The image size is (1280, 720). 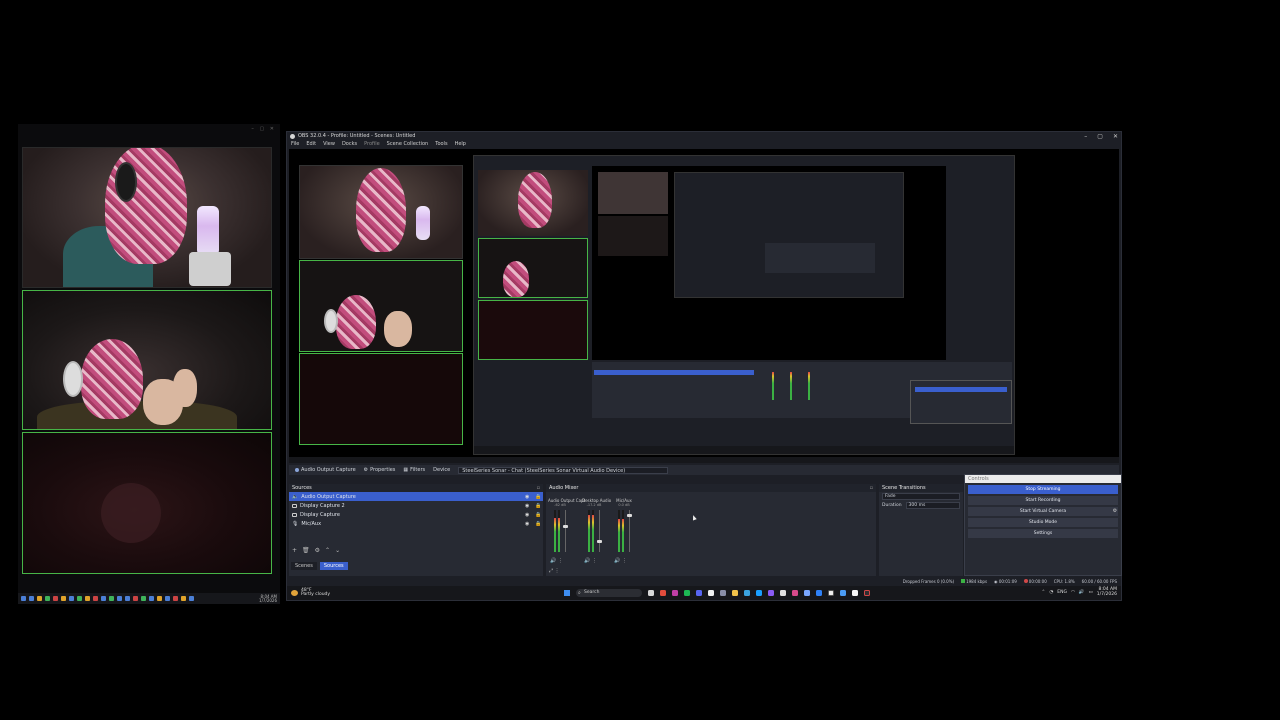 I want to click on transition-select: Fade, so click(x=921, y=496).